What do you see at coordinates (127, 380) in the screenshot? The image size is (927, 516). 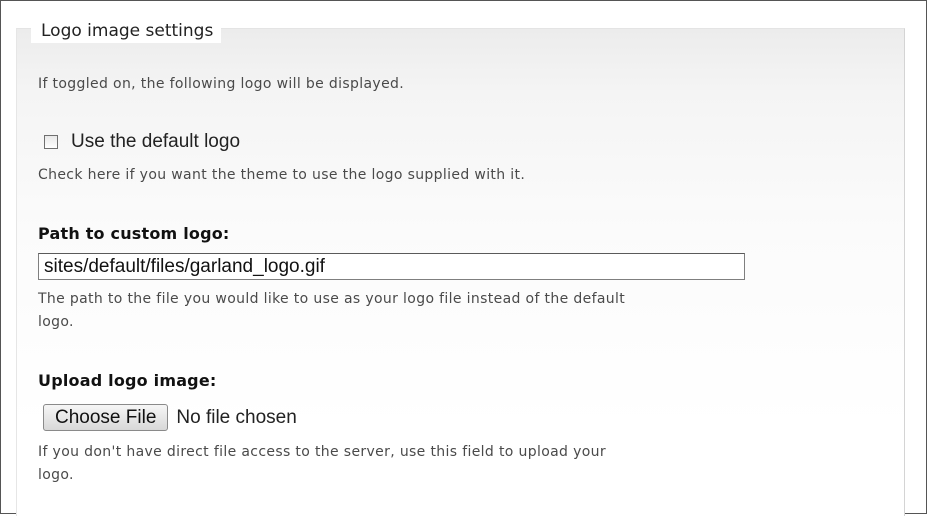 I see `upload-logo-label: Upload logo image:` at bounding box center [127, 380].